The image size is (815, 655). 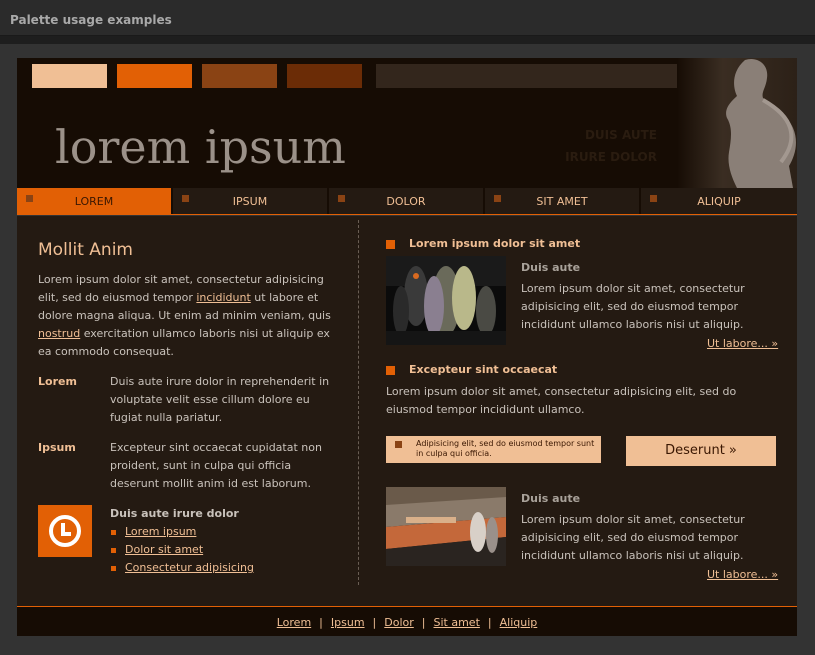 I want to click on clock-ring, so click(x=65, y=531).